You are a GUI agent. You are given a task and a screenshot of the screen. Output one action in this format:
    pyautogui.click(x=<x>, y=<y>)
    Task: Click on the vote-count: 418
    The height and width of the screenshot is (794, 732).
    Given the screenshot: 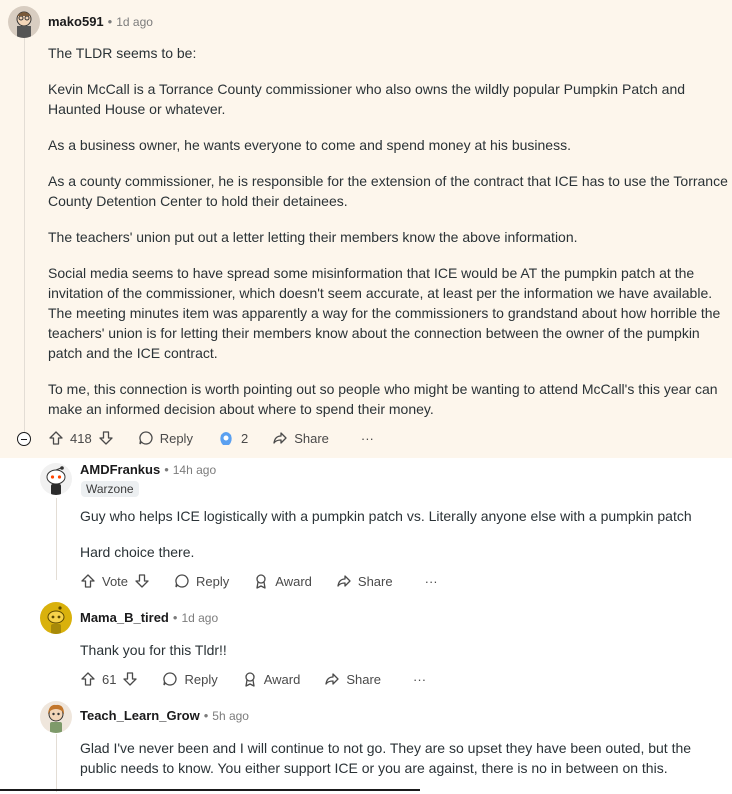 What is the action you would take?
    pyautogui.click(x=81, y=438)
    